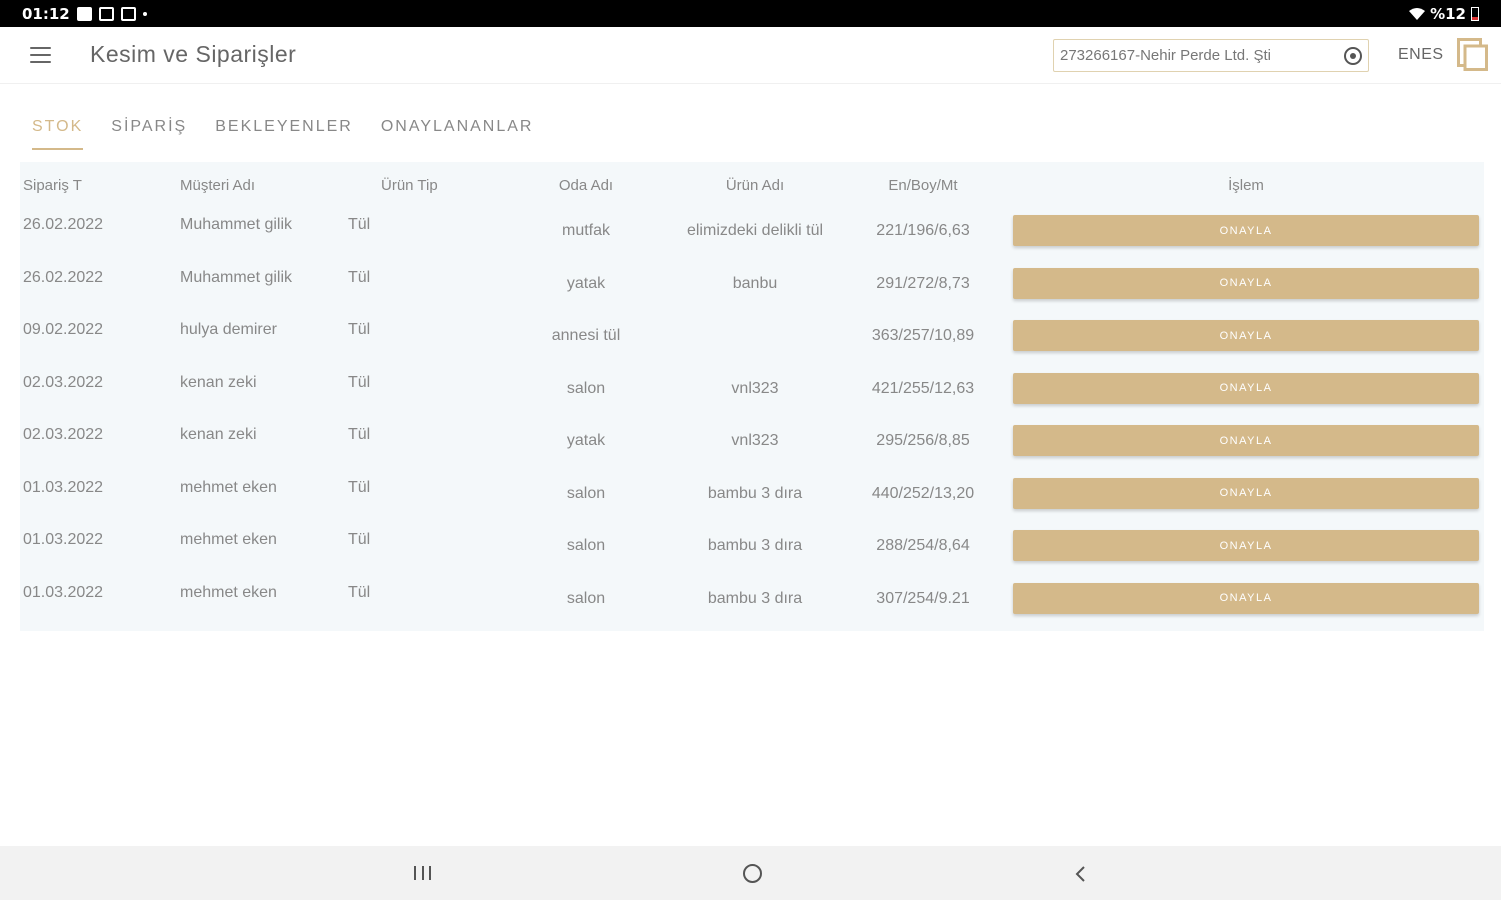 Image resolution: width=1501 pixels, height=900 pixels. I want to click on home-icon, so click(752, 873).